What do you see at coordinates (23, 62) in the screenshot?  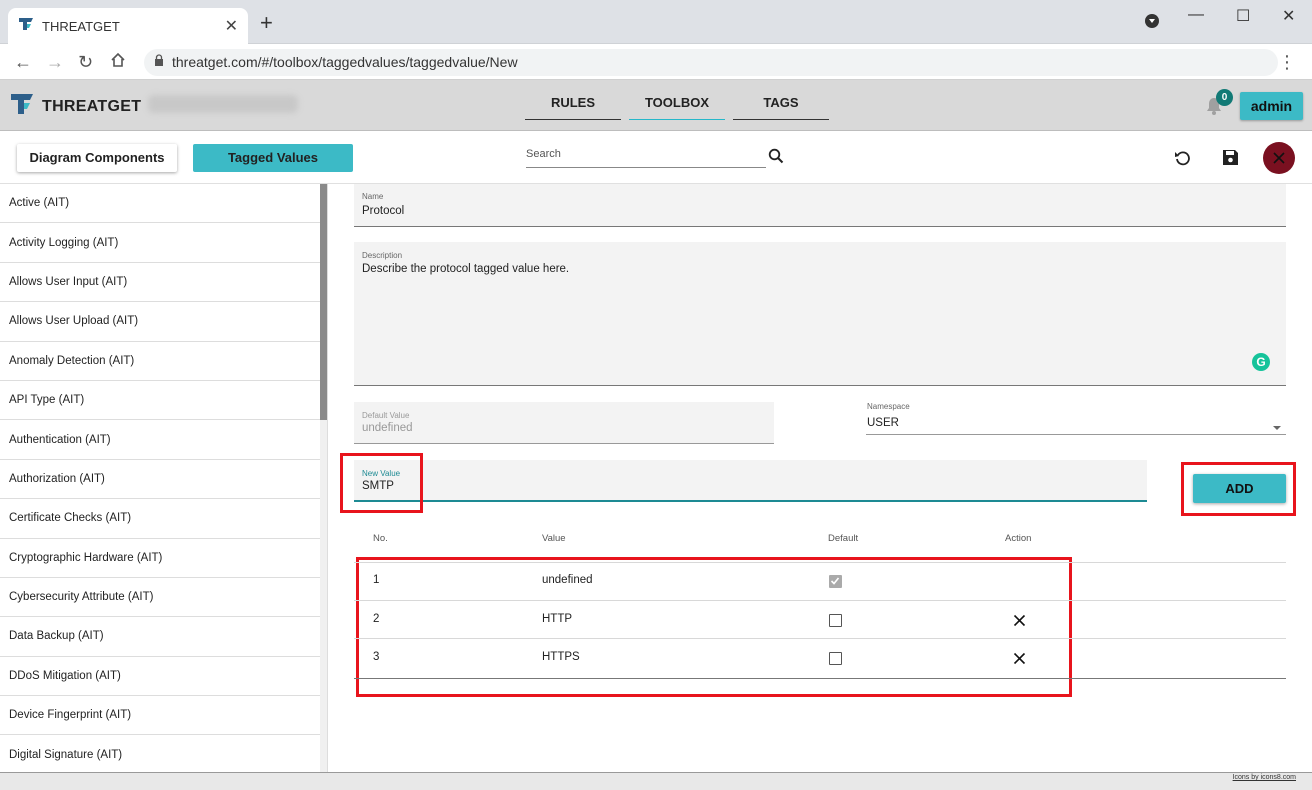 I see `back-icon: ←` at bounding box center [23, 62].